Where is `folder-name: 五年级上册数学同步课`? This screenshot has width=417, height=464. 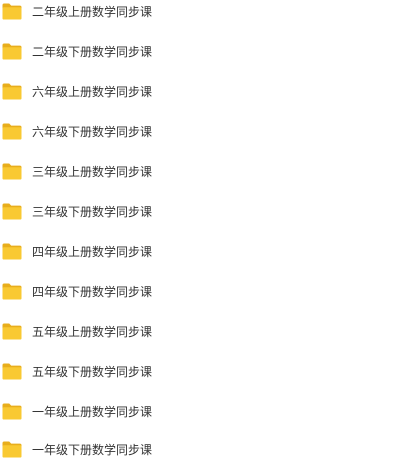
folder-name: 五年级上册数学同步课 is located at coordinates (92, 332).